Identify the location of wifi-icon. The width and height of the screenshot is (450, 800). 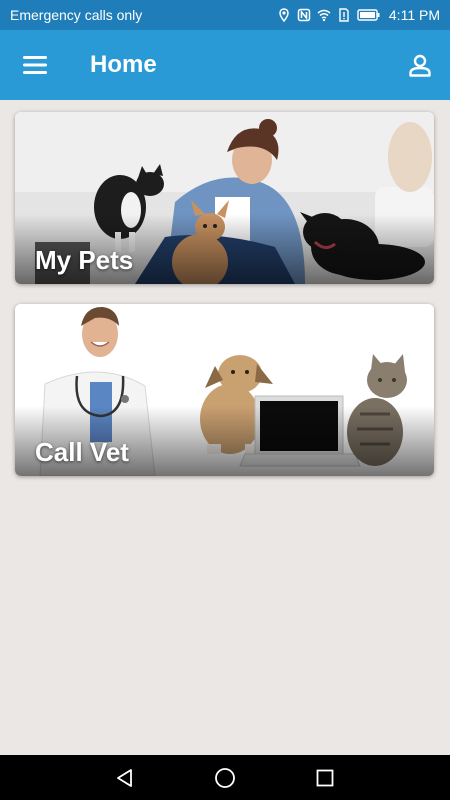
(324, 15).